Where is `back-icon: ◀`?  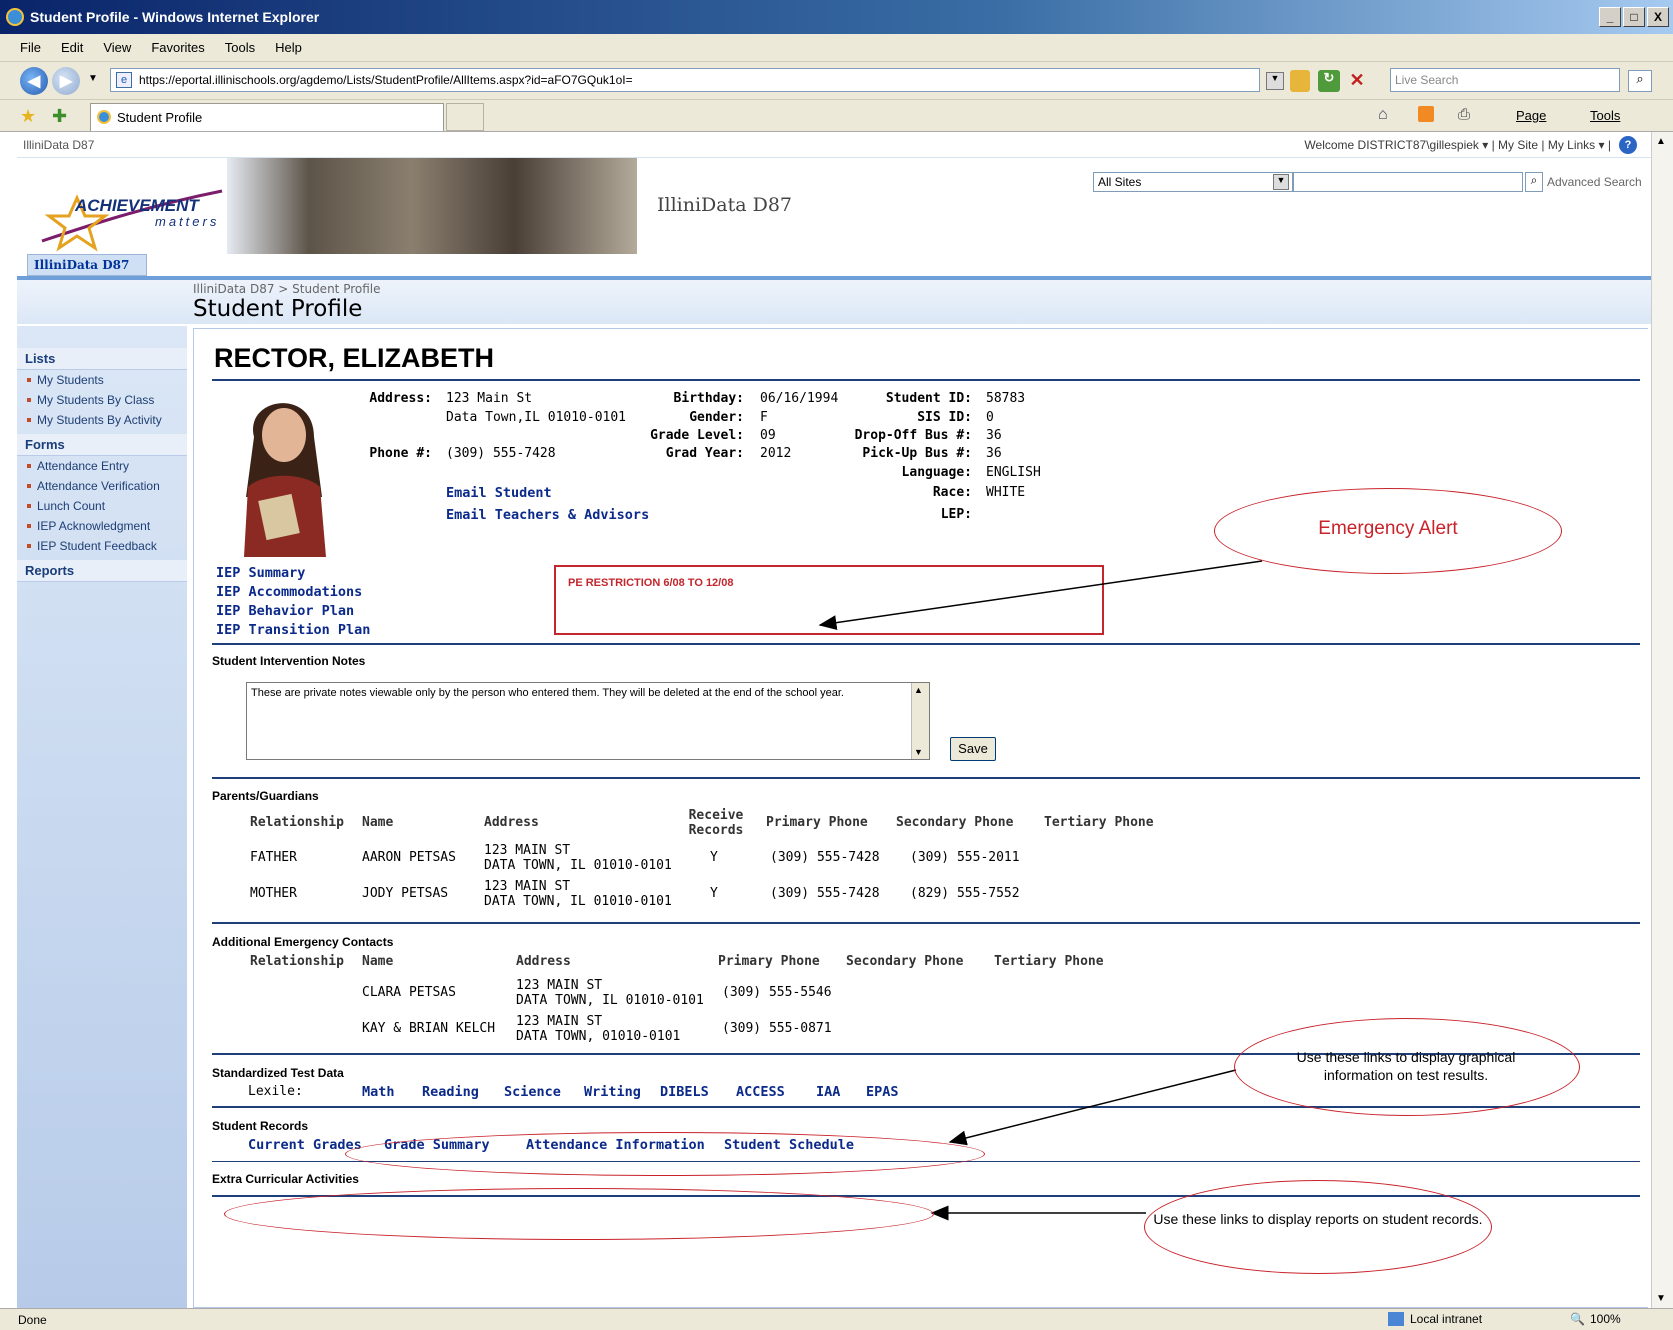
back-icon: ◀ is located at coordinates (34, 81).